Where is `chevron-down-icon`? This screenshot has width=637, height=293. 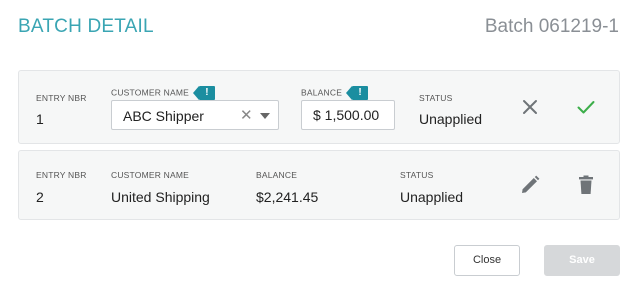
chevron-down-icon is located at coordinates (265, 116).